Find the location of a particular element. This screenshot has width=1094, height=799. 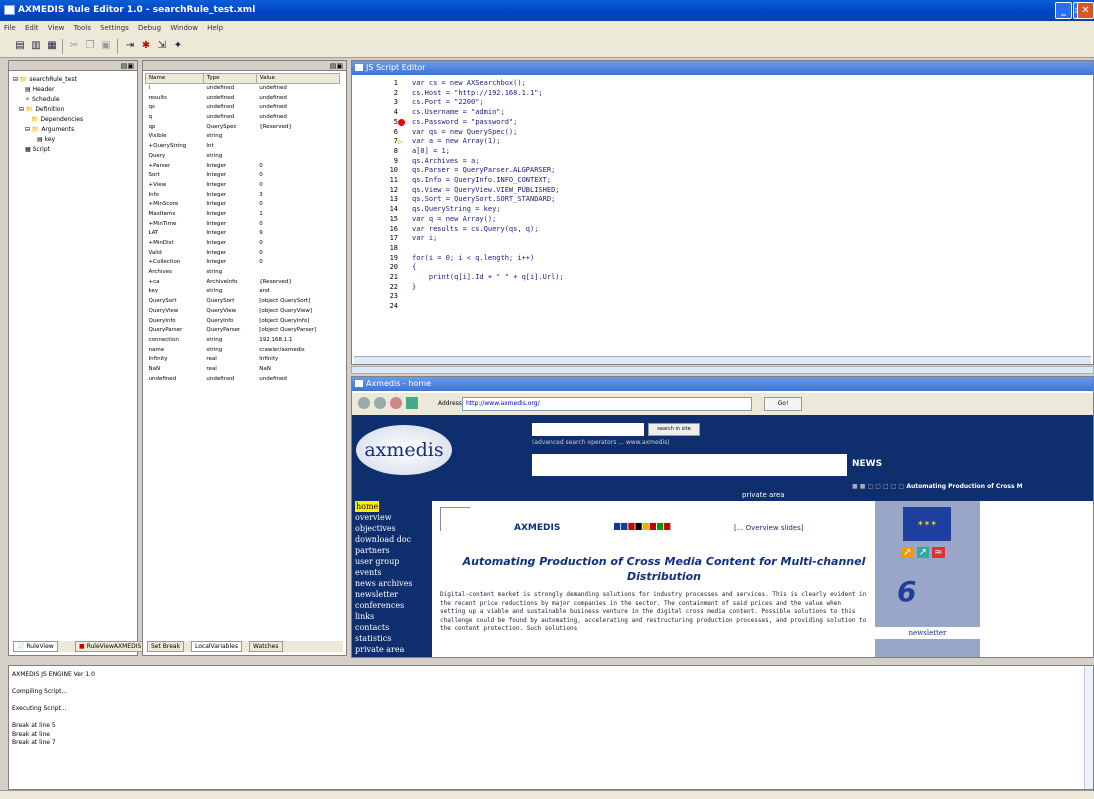

menu-debug: Debug is located at coordinates (149, 28).